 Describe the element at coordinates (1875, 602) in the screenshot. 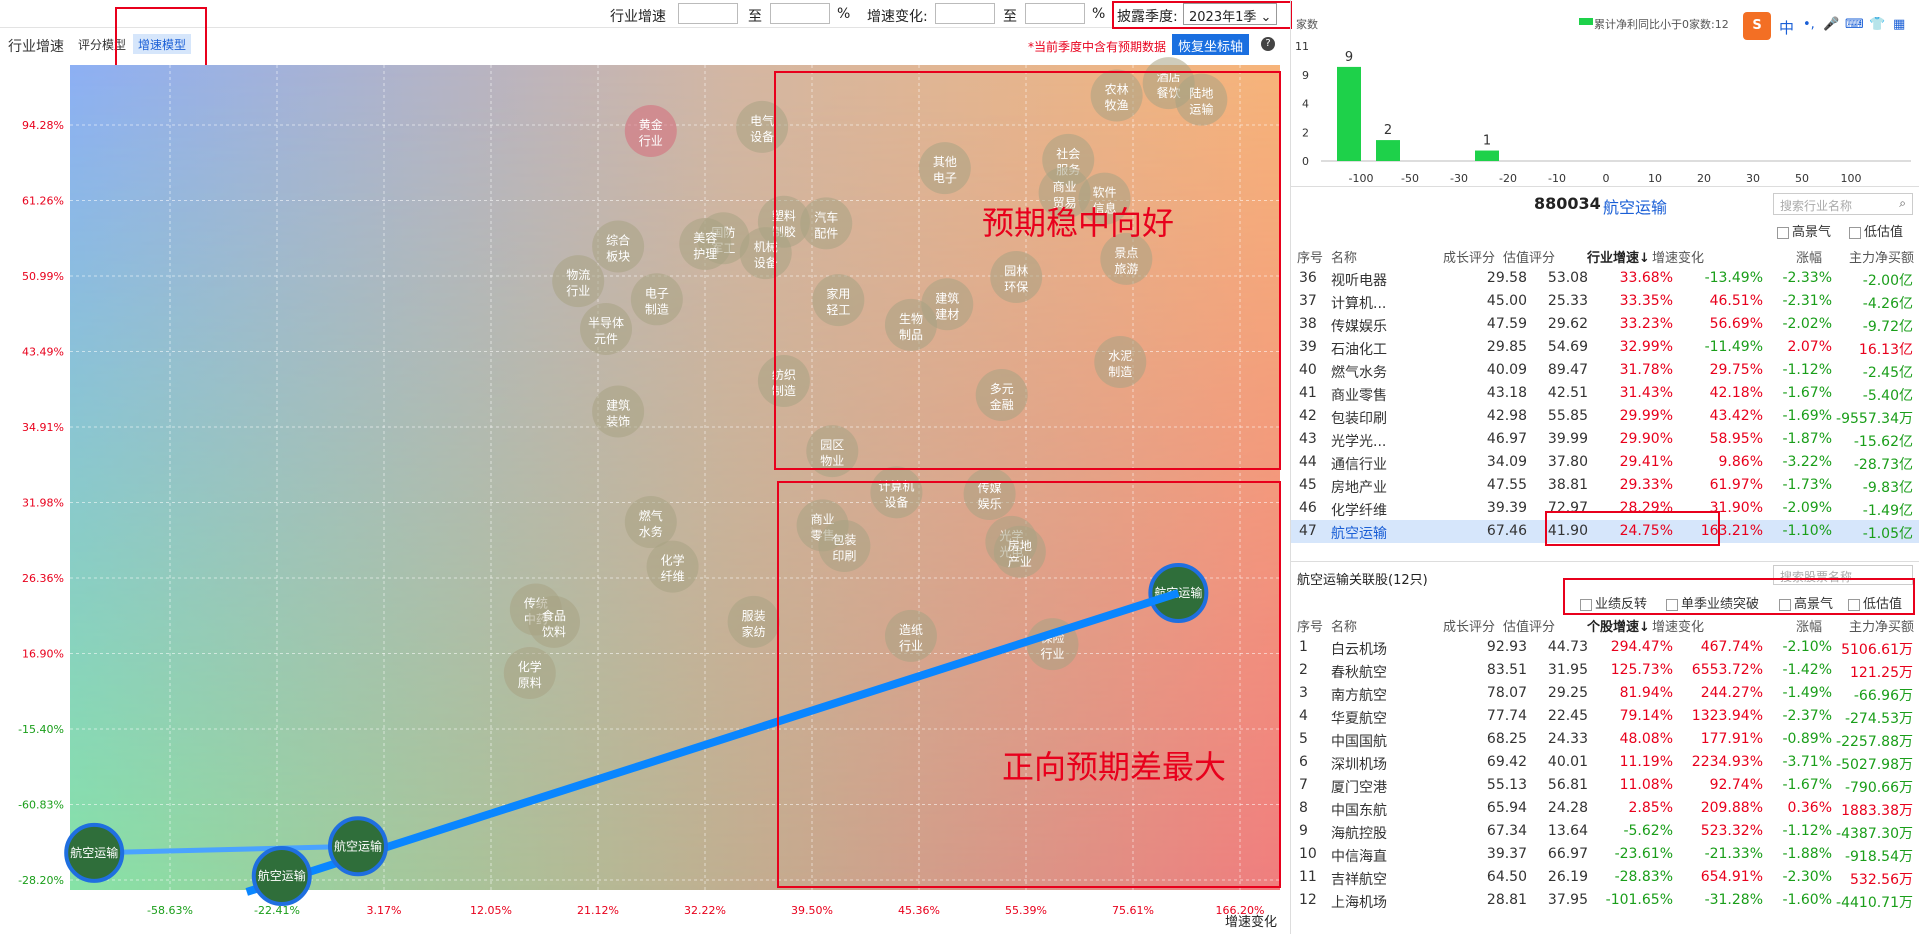

I see `filter-low-valuation: 低估值` at that location.